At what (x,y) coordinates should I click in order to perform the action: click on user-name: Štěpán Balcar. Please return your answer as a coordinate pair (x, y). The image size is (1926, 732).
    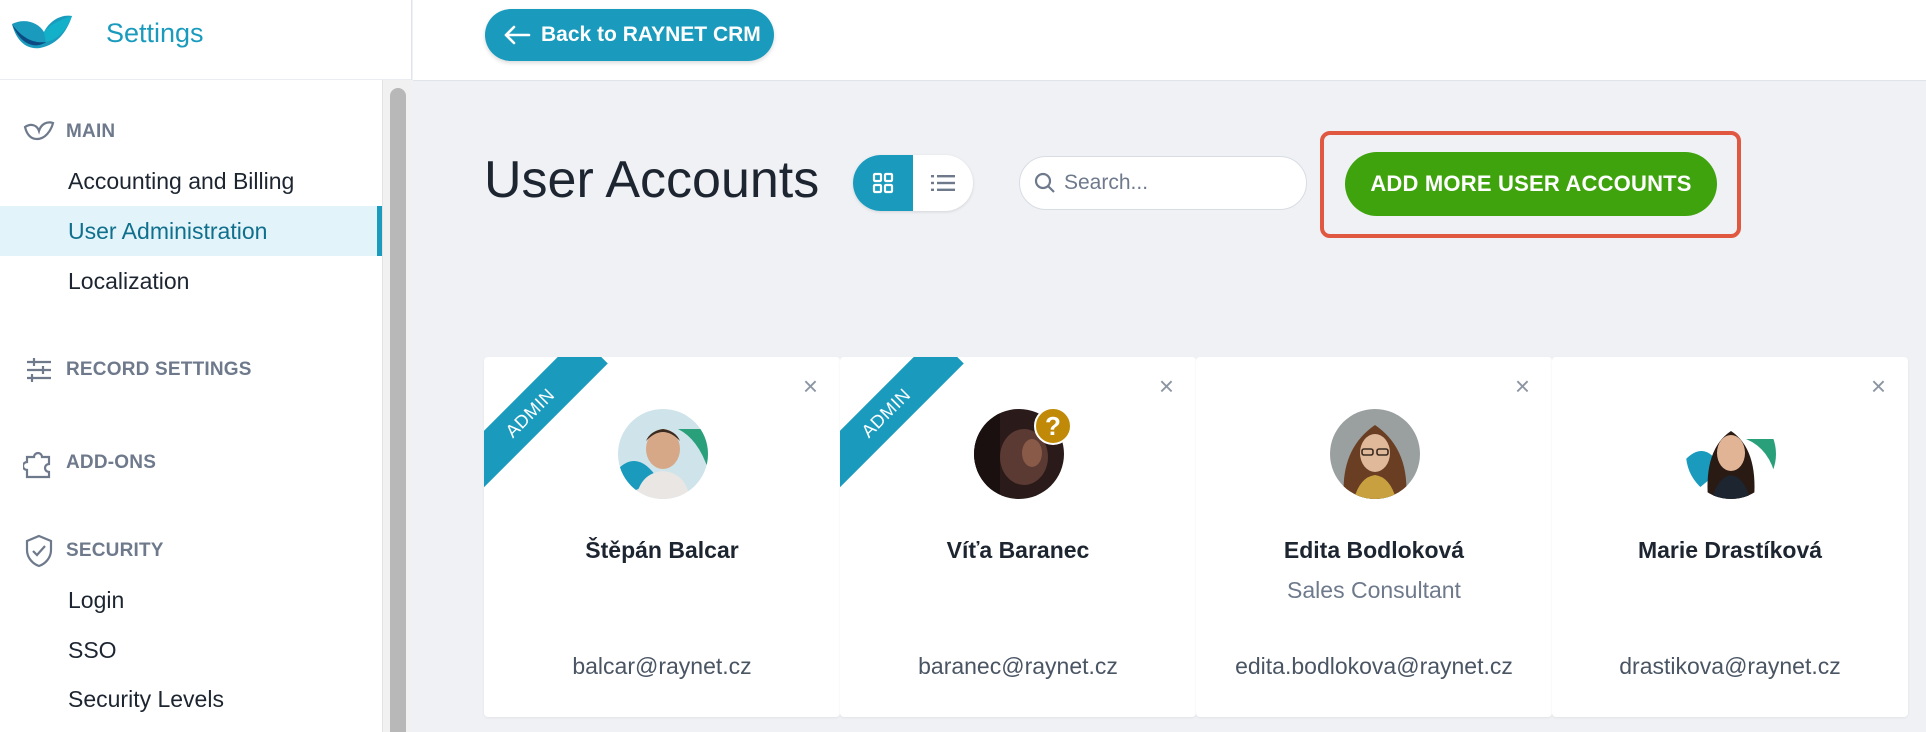
    Looking at the image, I should click on (662, 550).